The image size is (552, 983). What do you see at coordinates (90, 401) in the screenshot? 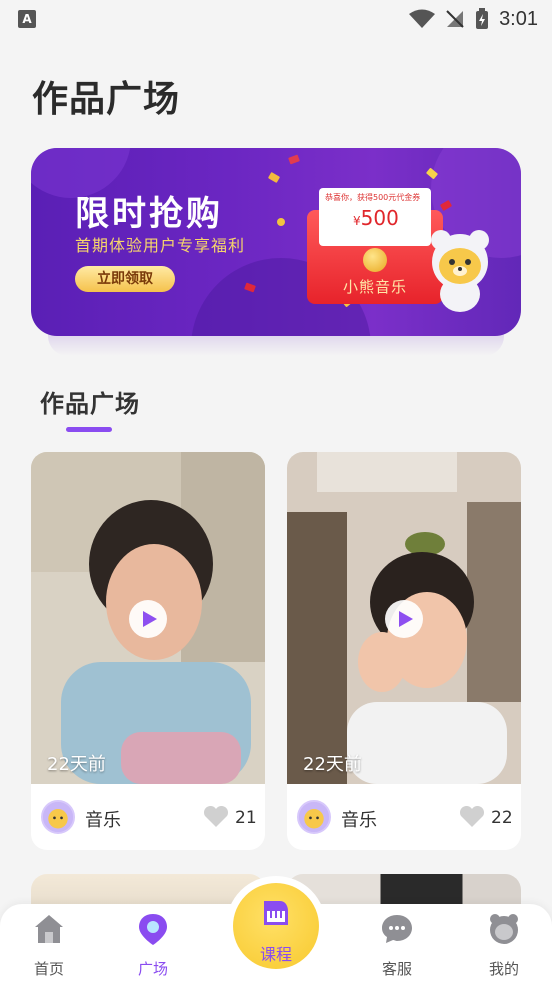
I see `section-title: 作品广场` at bounding box center [90, 401].